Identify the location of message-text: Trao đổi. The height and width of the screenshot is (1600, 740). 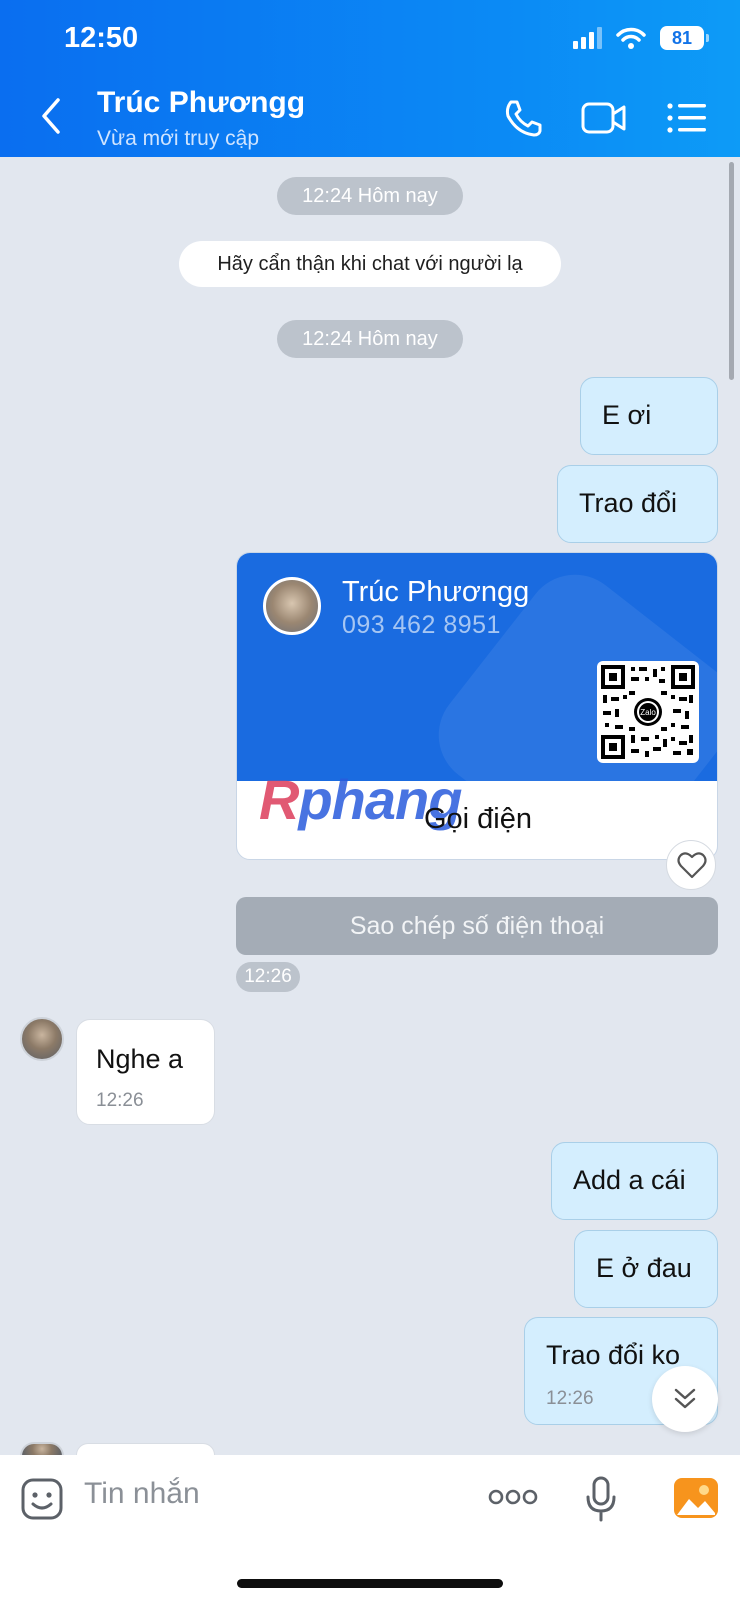
(628, 503).